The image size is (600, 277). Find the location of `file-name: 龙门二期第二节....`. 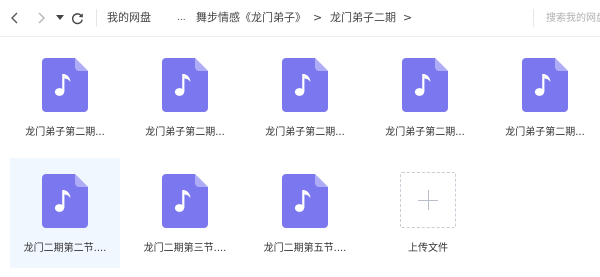

file-name: 龙门二期第二节.... is located at coordinates (65, 248).